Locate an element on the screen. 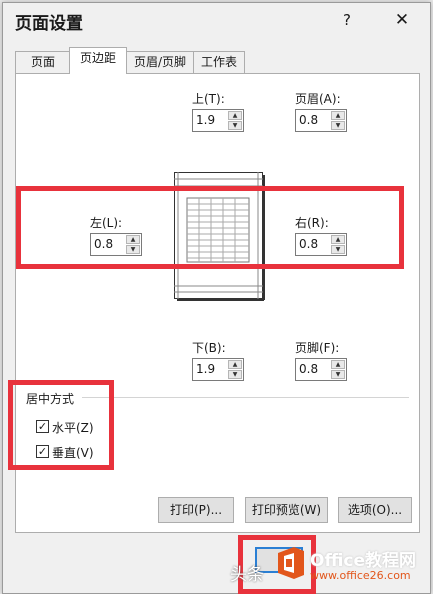 This screenshot has width=433, height=594. centering-group-title: 居中方式 is located at coordinates (52, 398).